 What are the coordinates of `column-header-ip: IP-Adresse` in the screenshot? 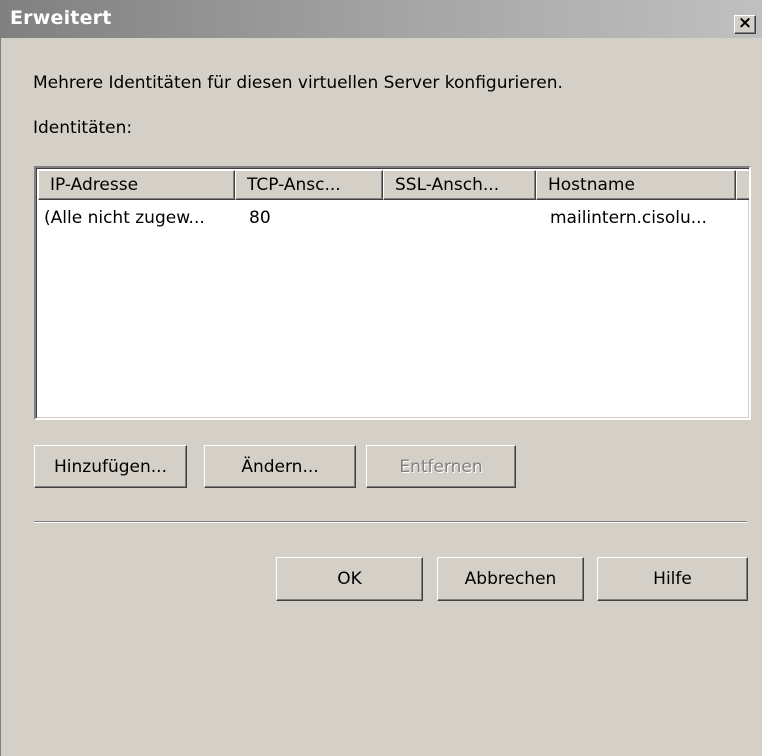 It's located at (136, 185).